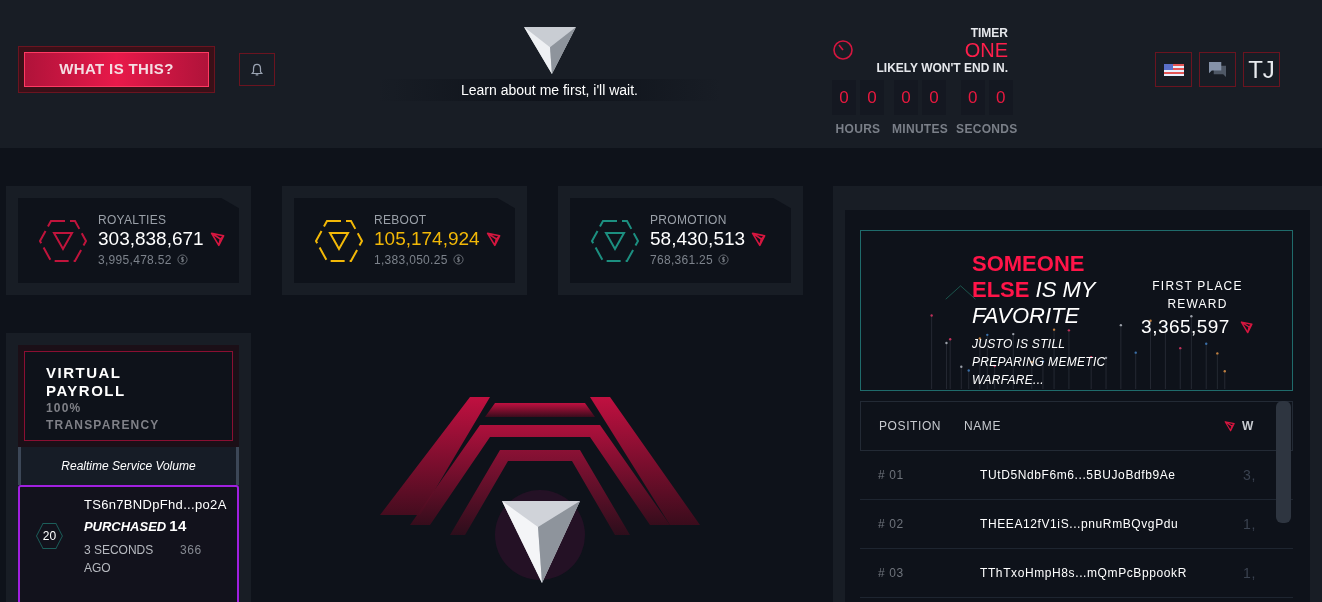 This screenshot has width=1322, height=602. Describe the element at coordinates (682, 260) in the screenshot. I see `stat-usd-value: 768,361.25` at that location.